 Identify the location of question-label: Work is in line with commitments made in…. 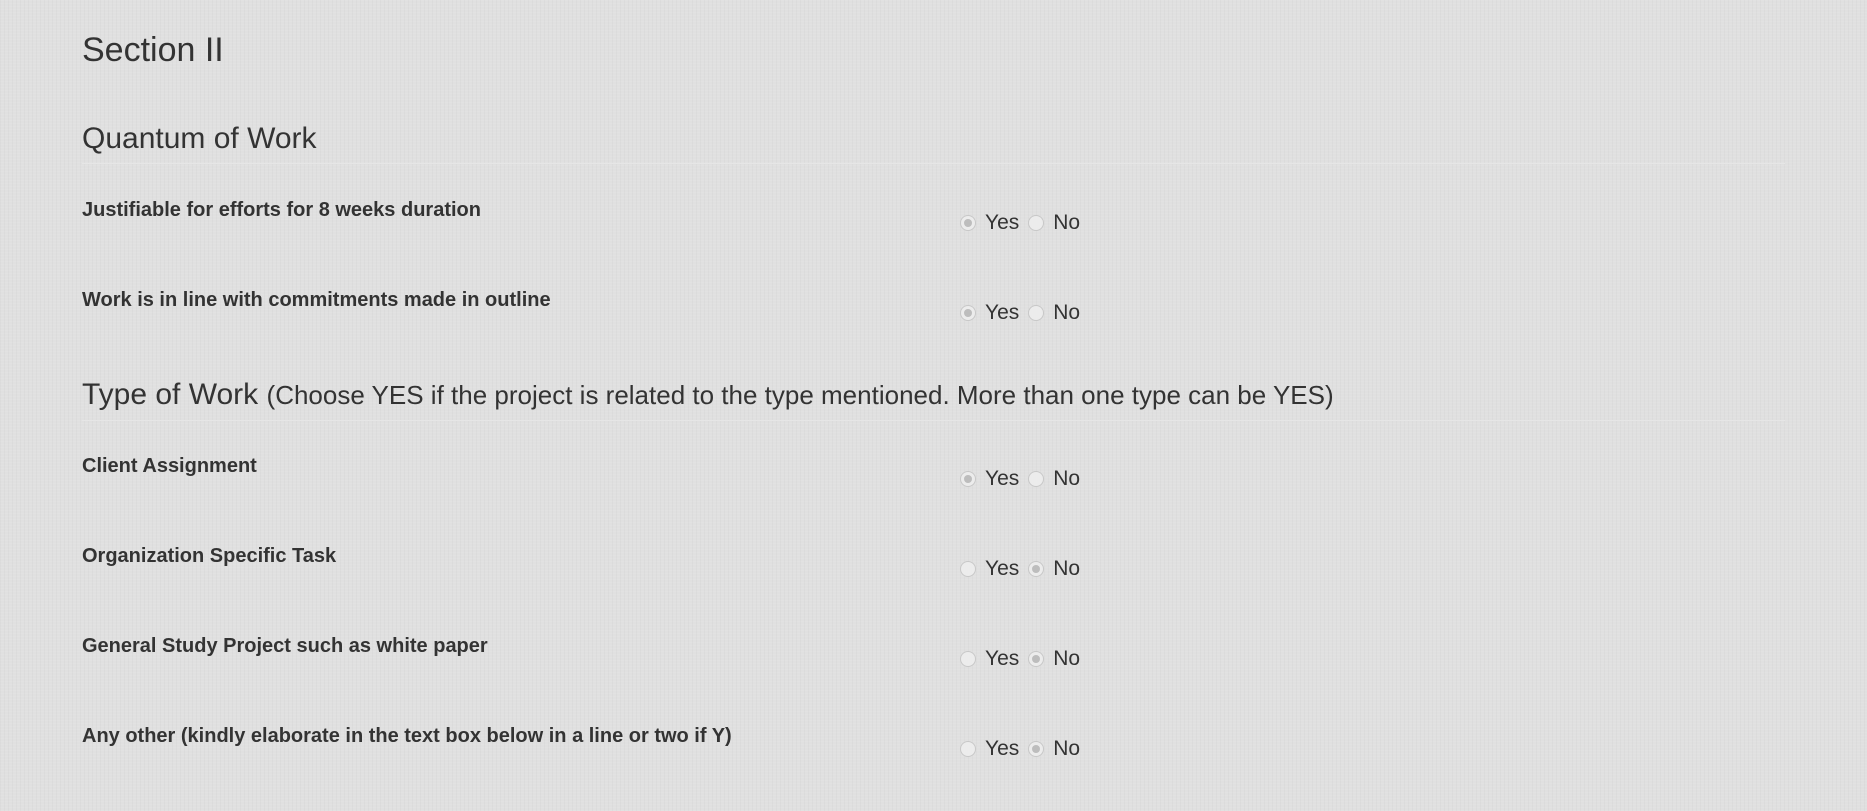
(316, 300).